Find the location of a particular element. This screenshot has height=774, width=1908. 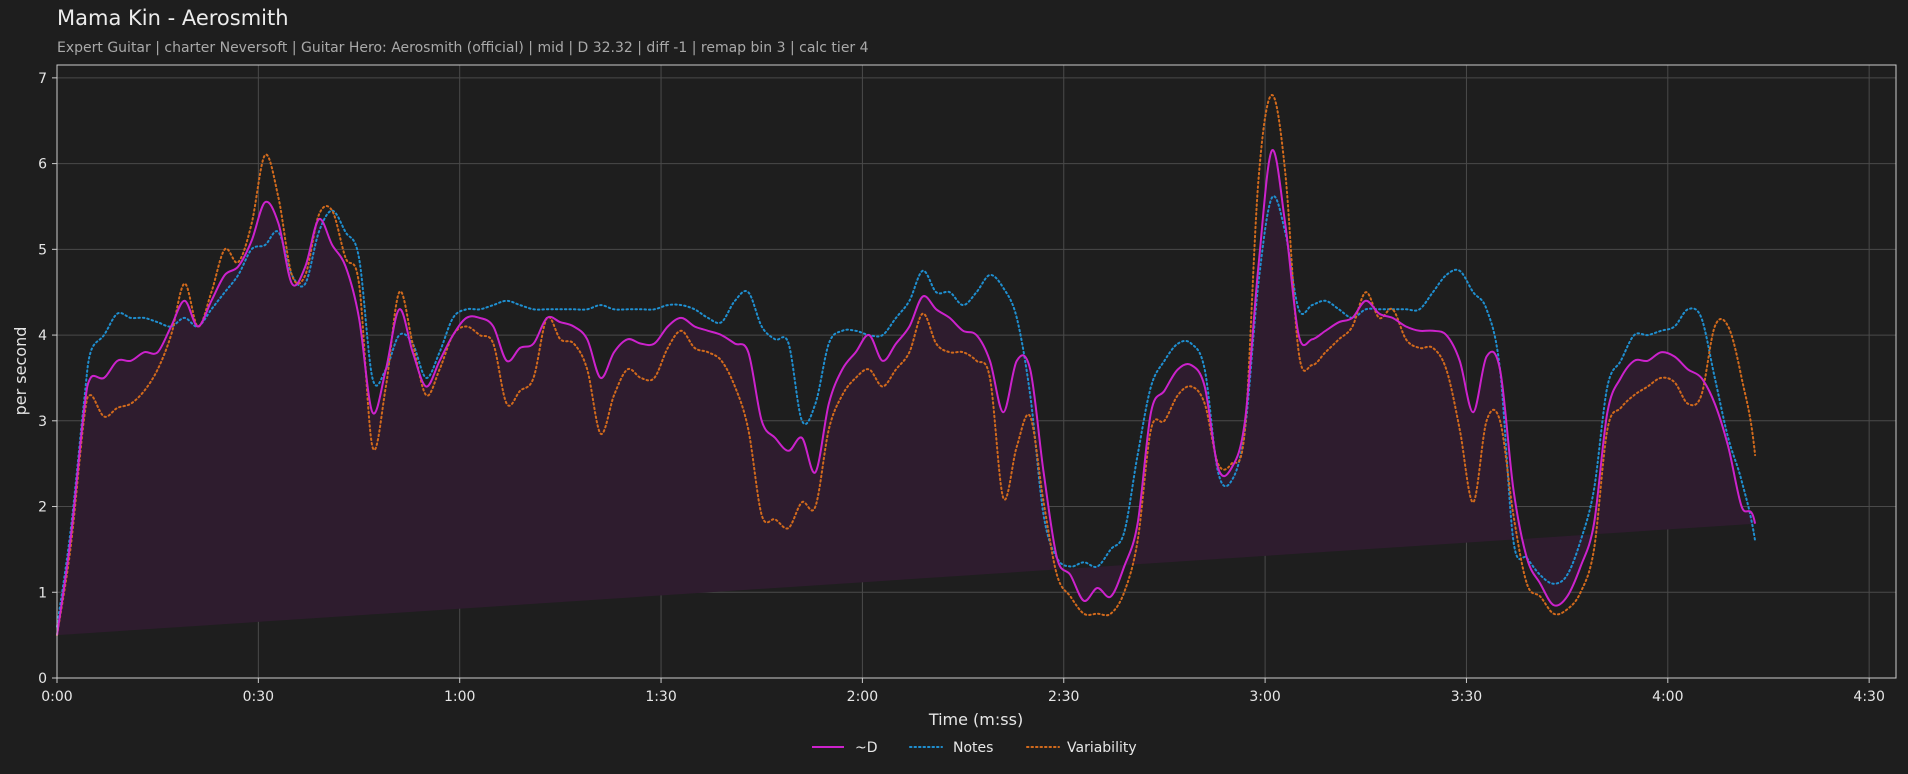

x-tick-label: 3:30 is located at coordinates (1466, 697).